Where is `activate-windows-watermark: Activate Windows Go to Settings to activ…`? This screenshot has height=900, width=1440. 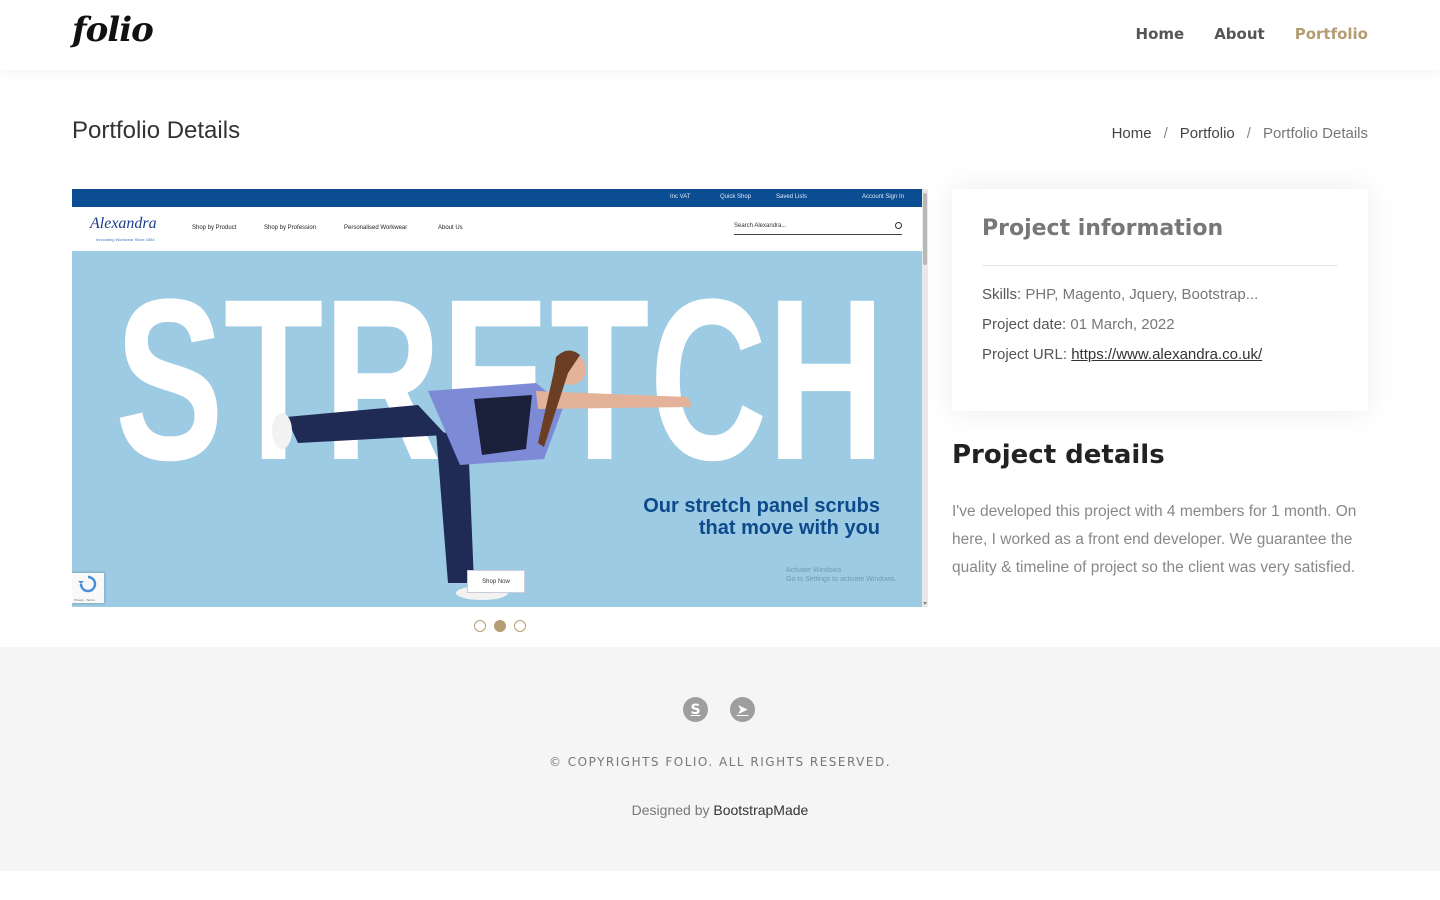
activate-windows-watermark: Activate Windows Go to Settings to activ… is located at coordinates (841, 575).